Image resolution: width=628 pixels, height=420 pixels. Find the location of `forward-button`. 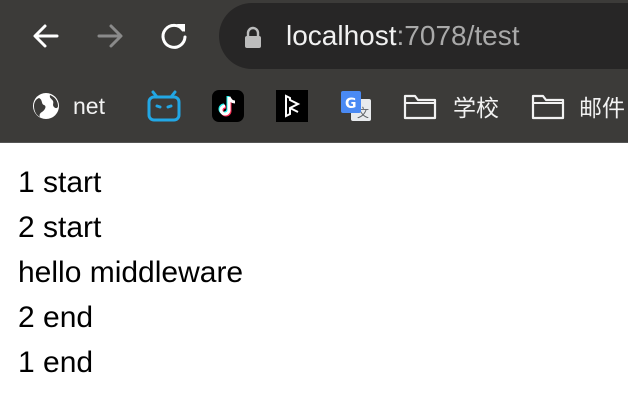

forward-button is located at coordinates (110, 36).